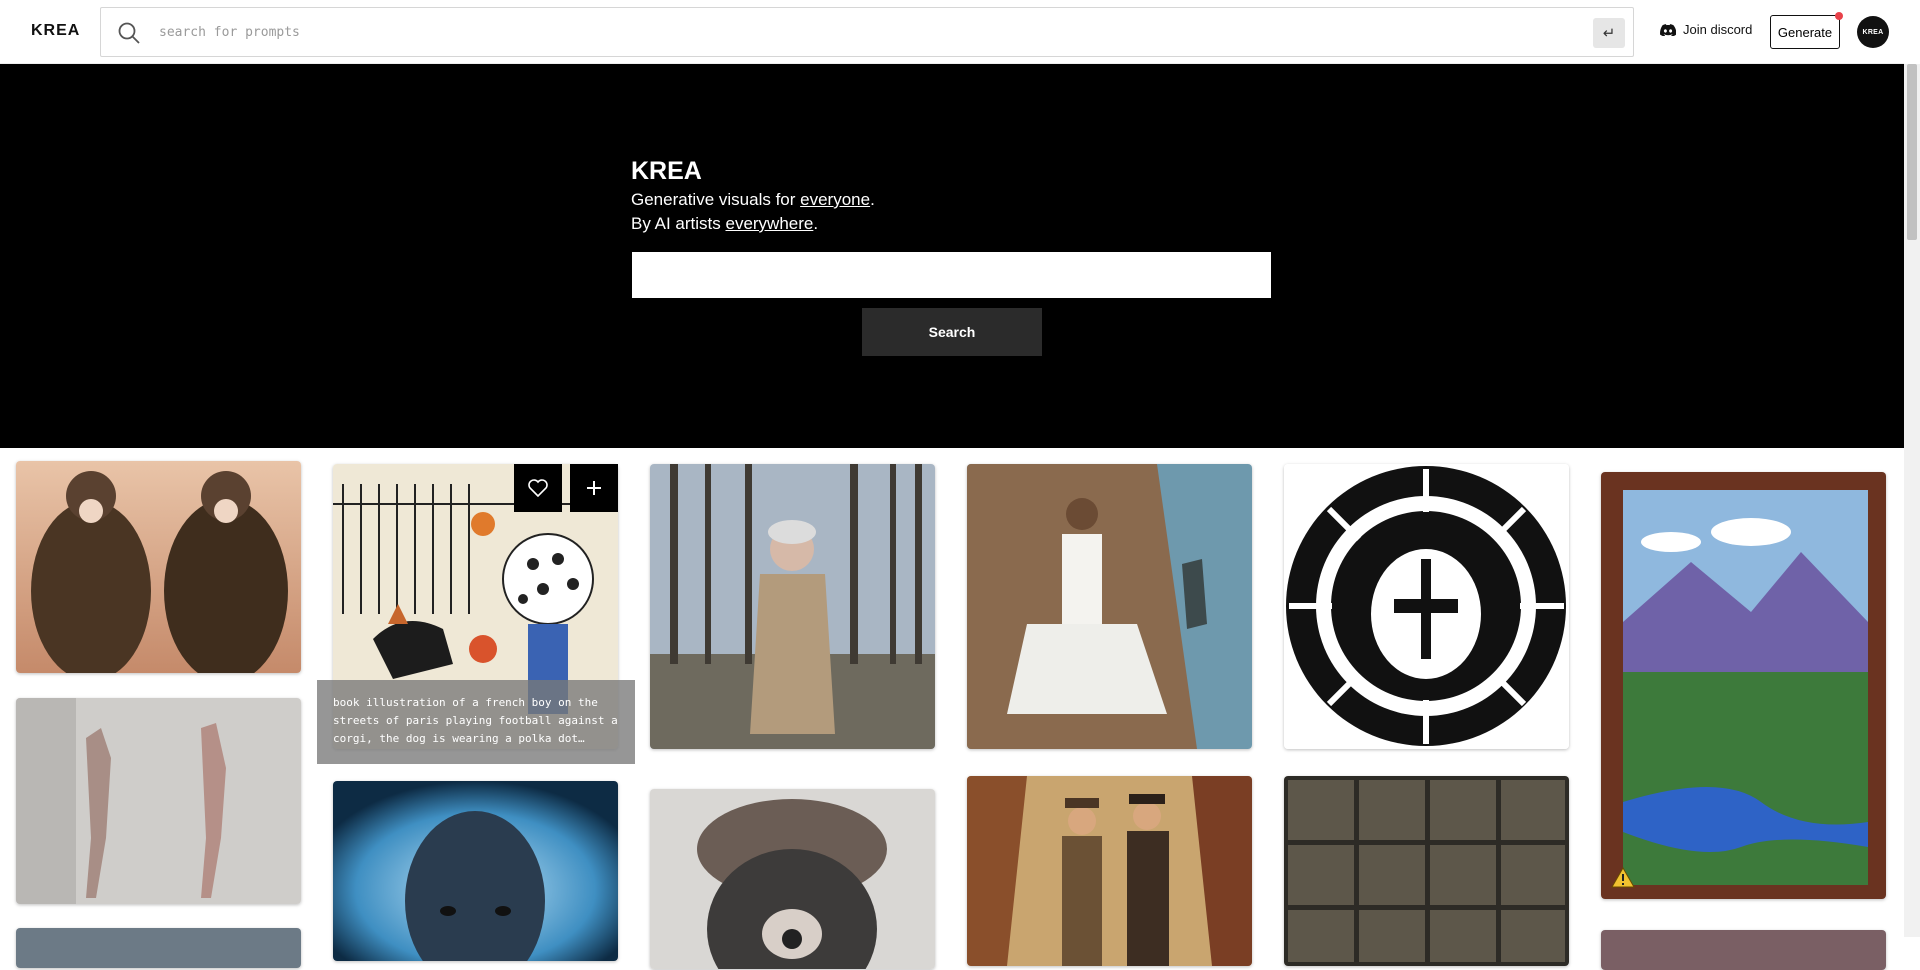  Describe the element at coordinates (1109, 606) in the screenshot. I see `image-card-woman-on-rock` at that location.